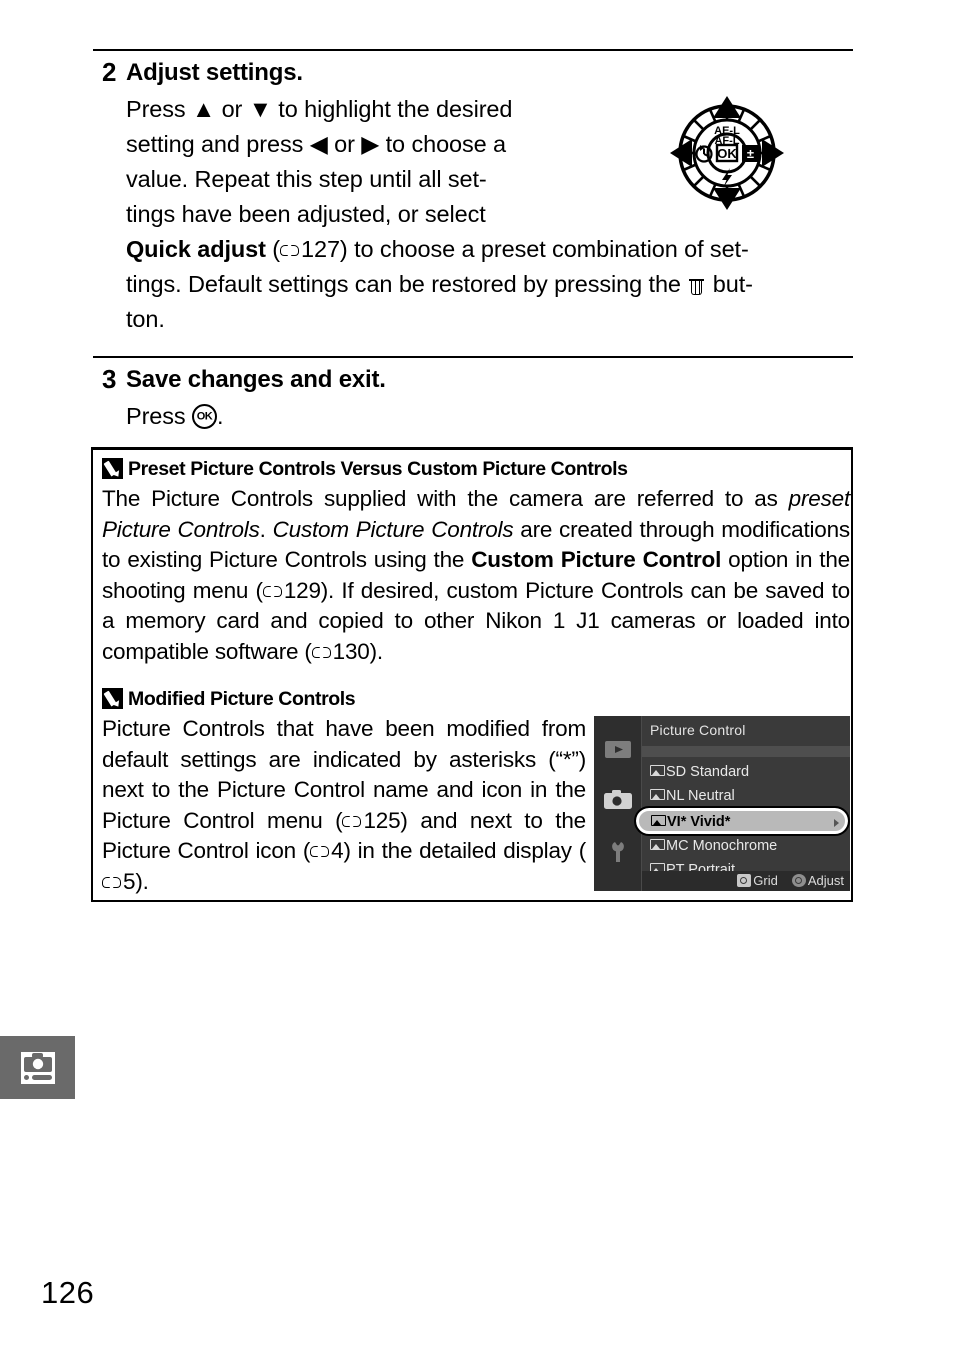 This screenshot has width=954, height=1345. Describe the element at coordinates (618, 852) in the screenshot. I see `setup-menu-icon` at that location.